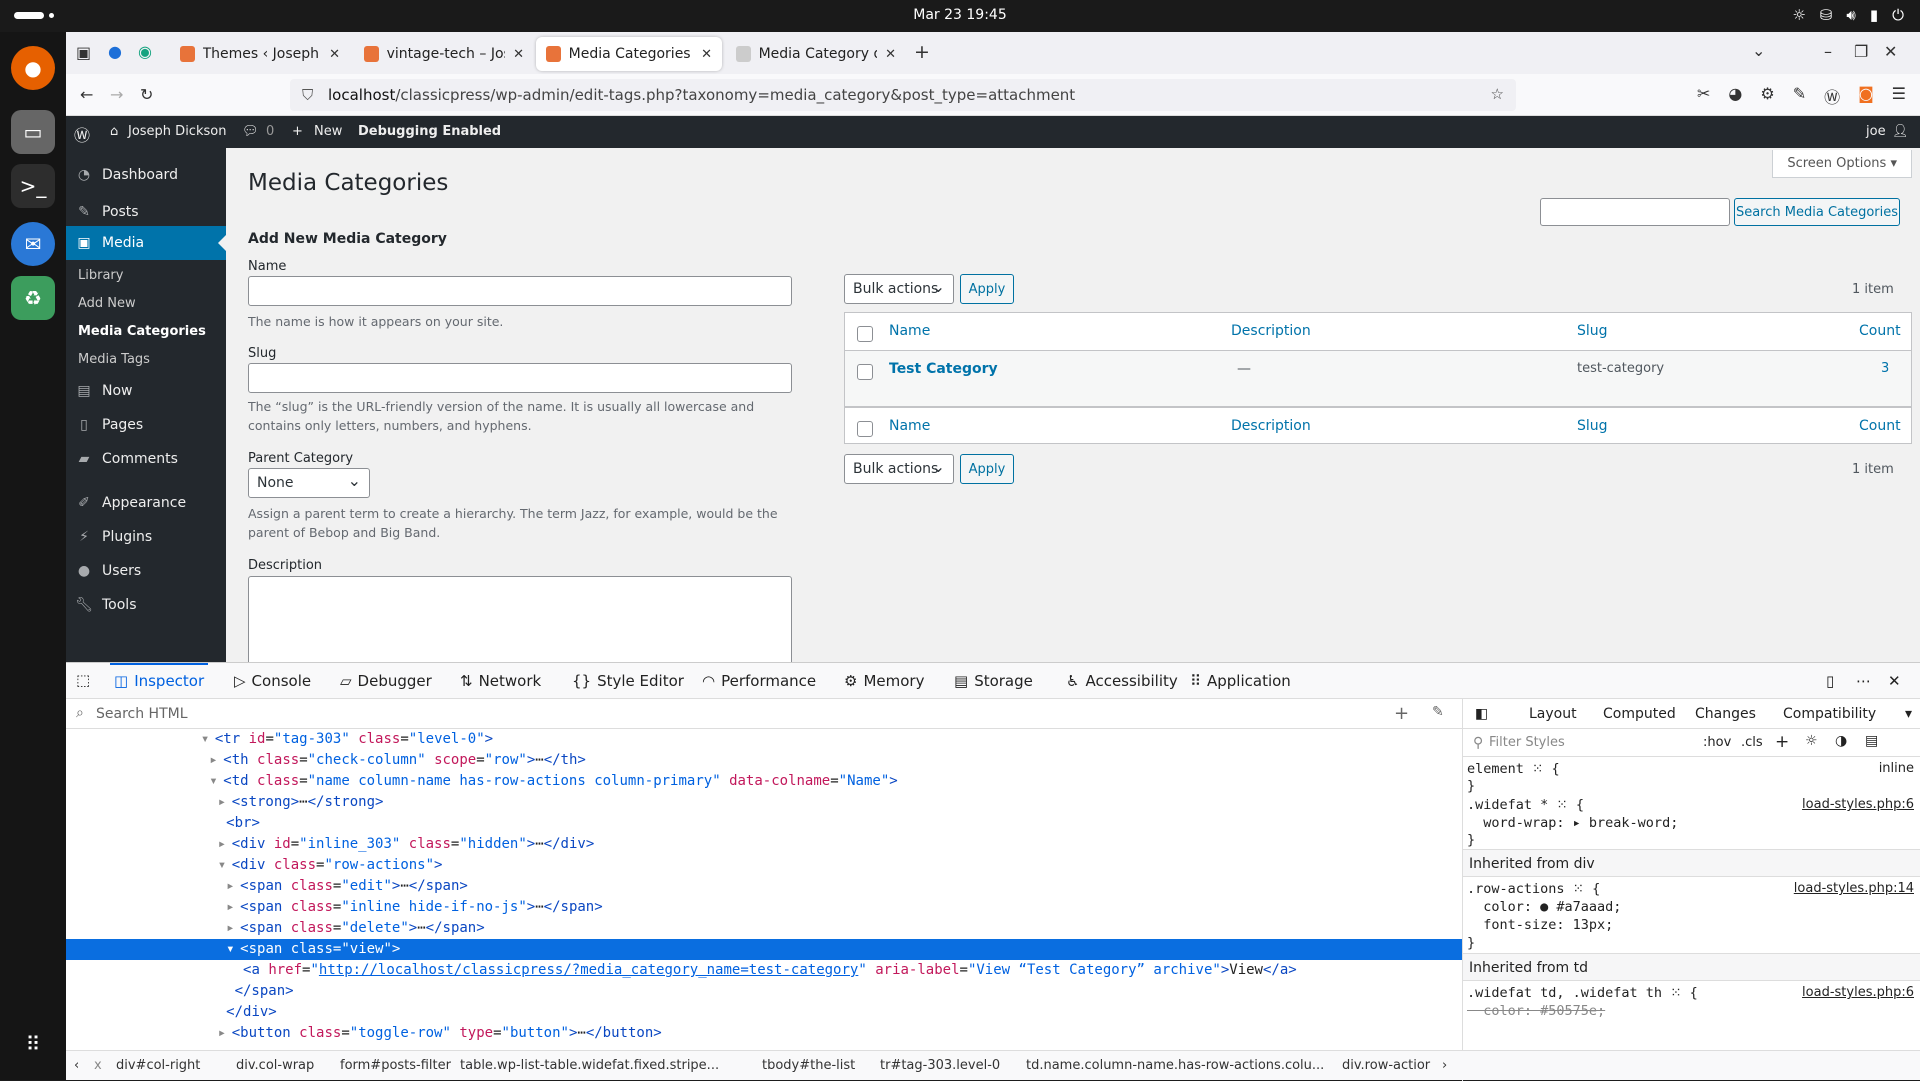  I want to click on system-tray: ☼ ⛁ 🔊︎ ▮ ⏻, so click(1848, 15).